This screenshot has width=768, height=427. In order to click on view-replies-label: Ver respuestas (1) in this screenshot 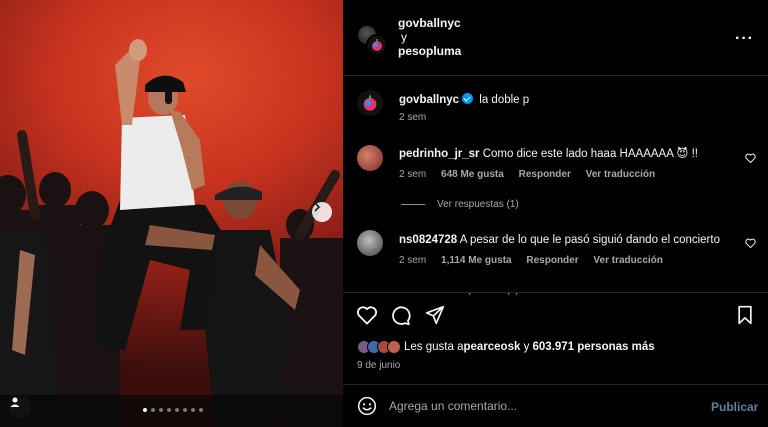, I will do `click(478, 204)`.